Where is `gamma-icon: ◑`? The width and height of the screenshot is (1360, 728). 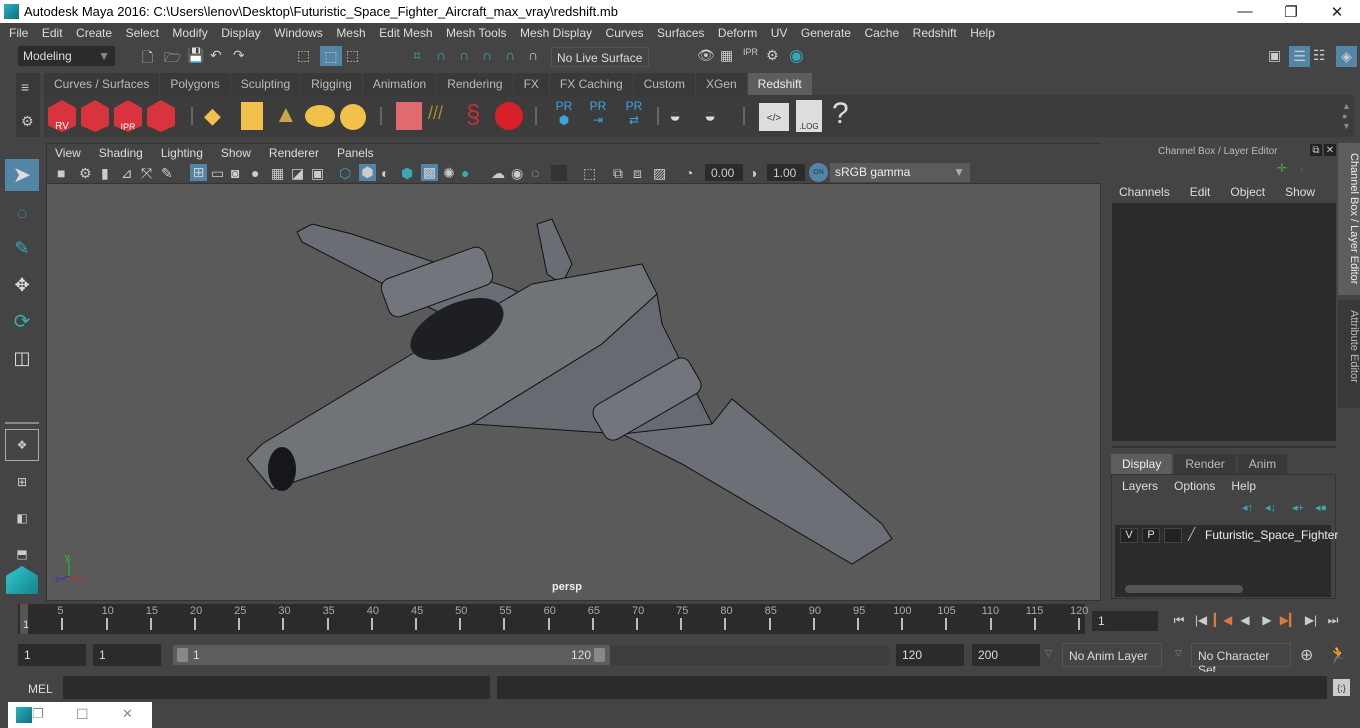
gamma-icon: ◑ is located at coordinates (753, 173).